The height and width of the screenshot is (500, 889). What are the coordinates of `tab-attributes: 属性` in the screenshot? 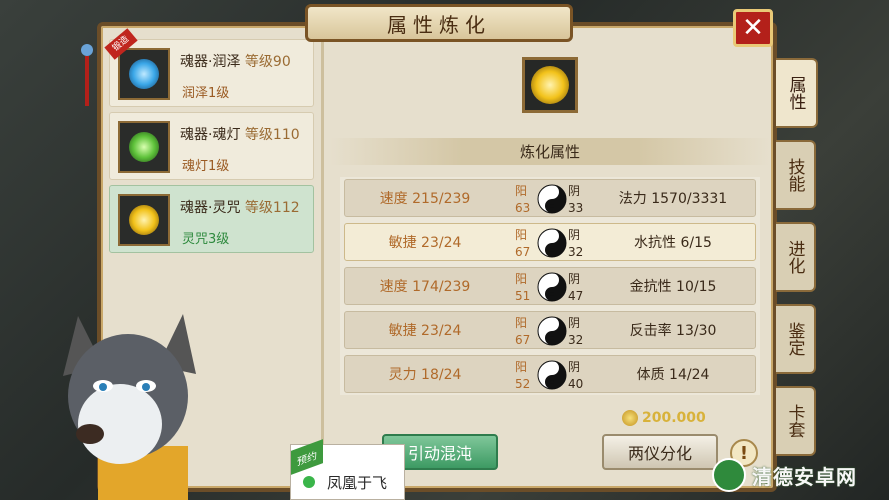 It's located at (797, 93).